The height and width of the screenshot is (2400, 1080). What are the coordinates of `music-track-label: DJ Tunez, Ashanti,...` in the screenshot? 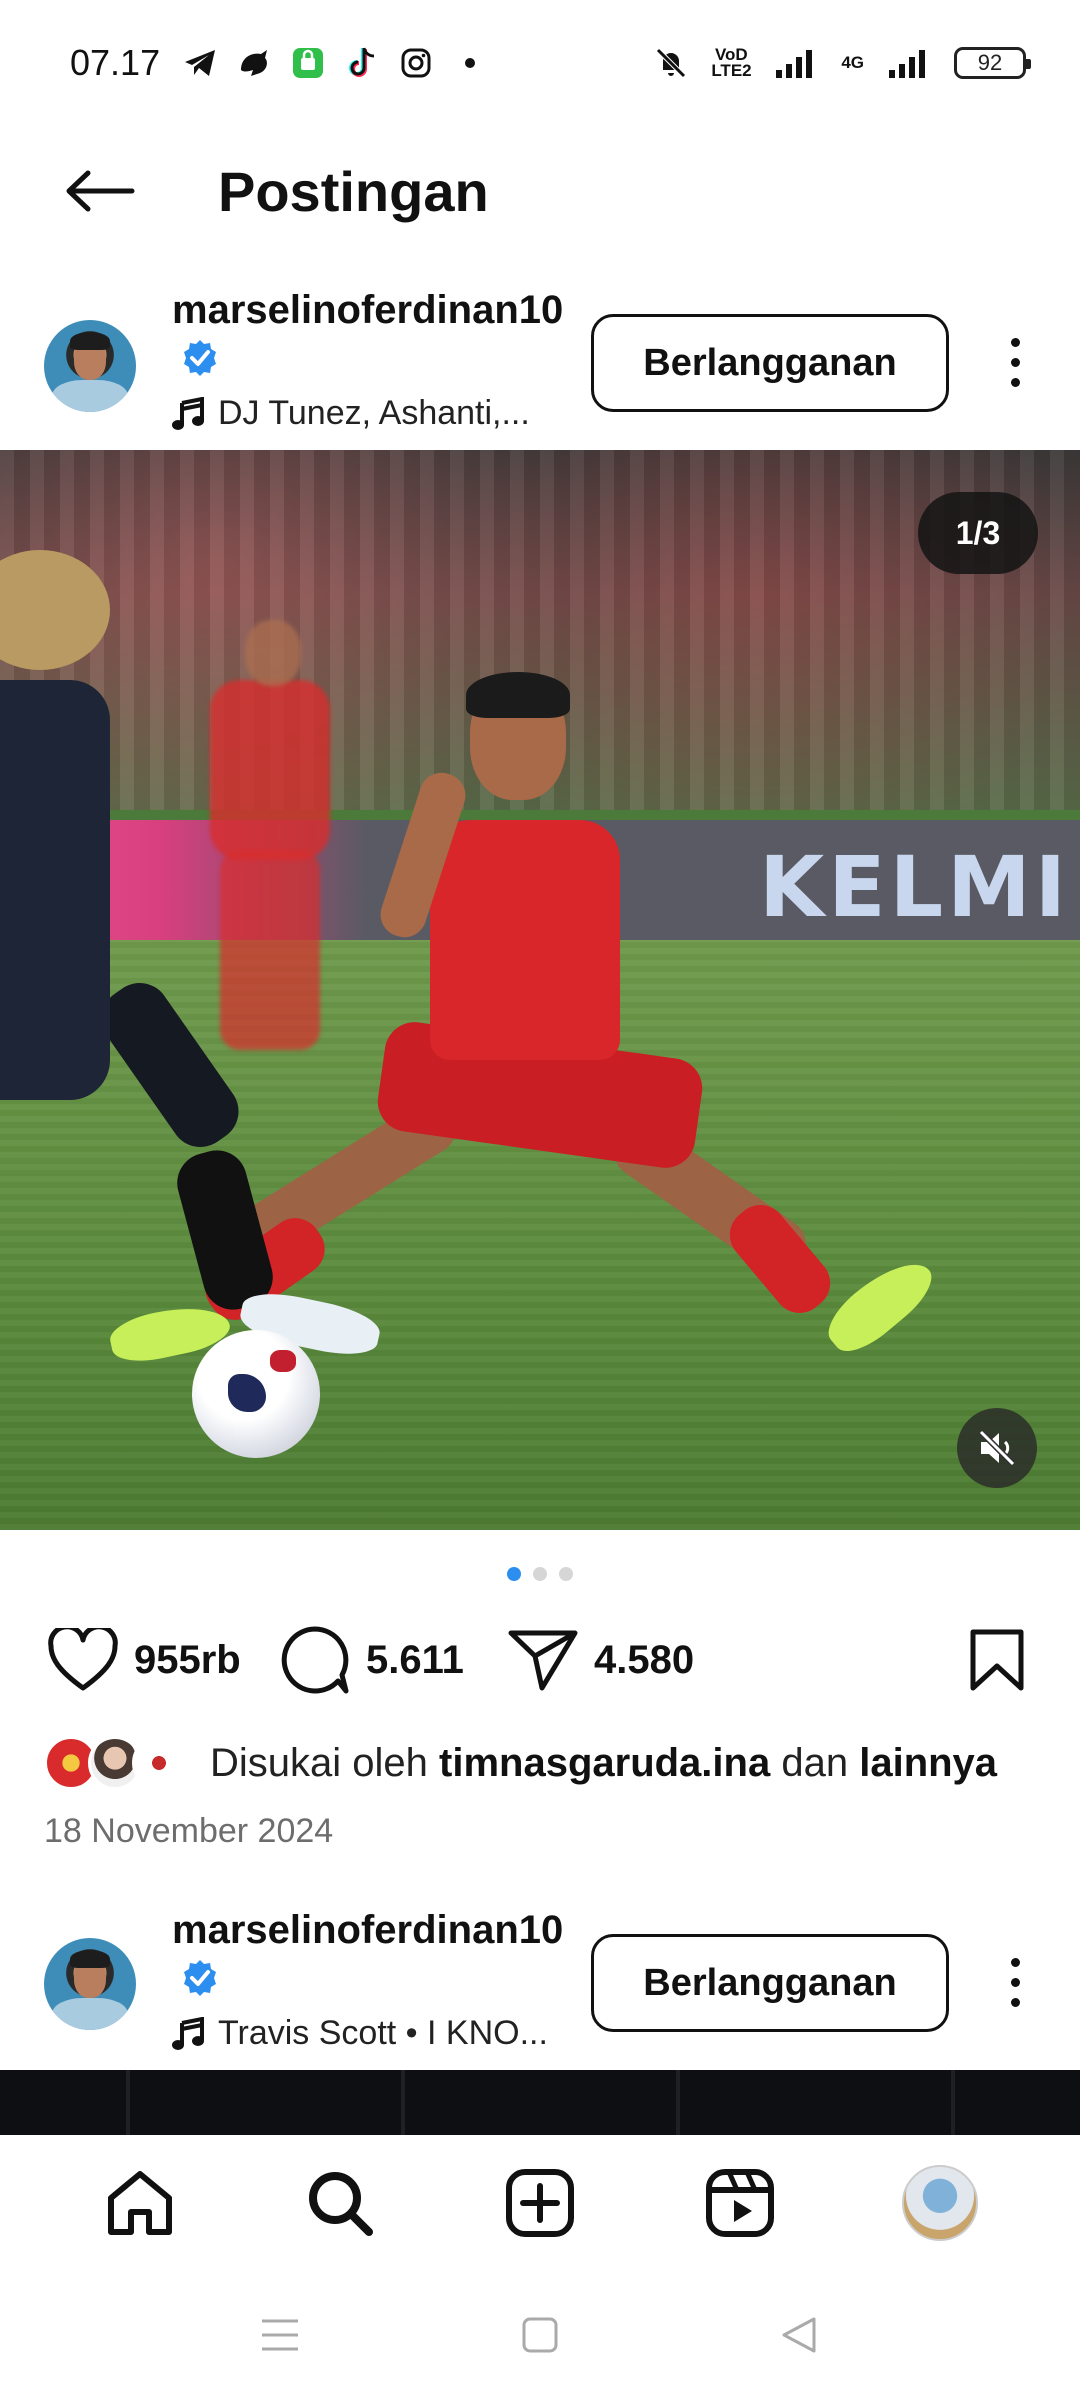 It's located at (374, 413).